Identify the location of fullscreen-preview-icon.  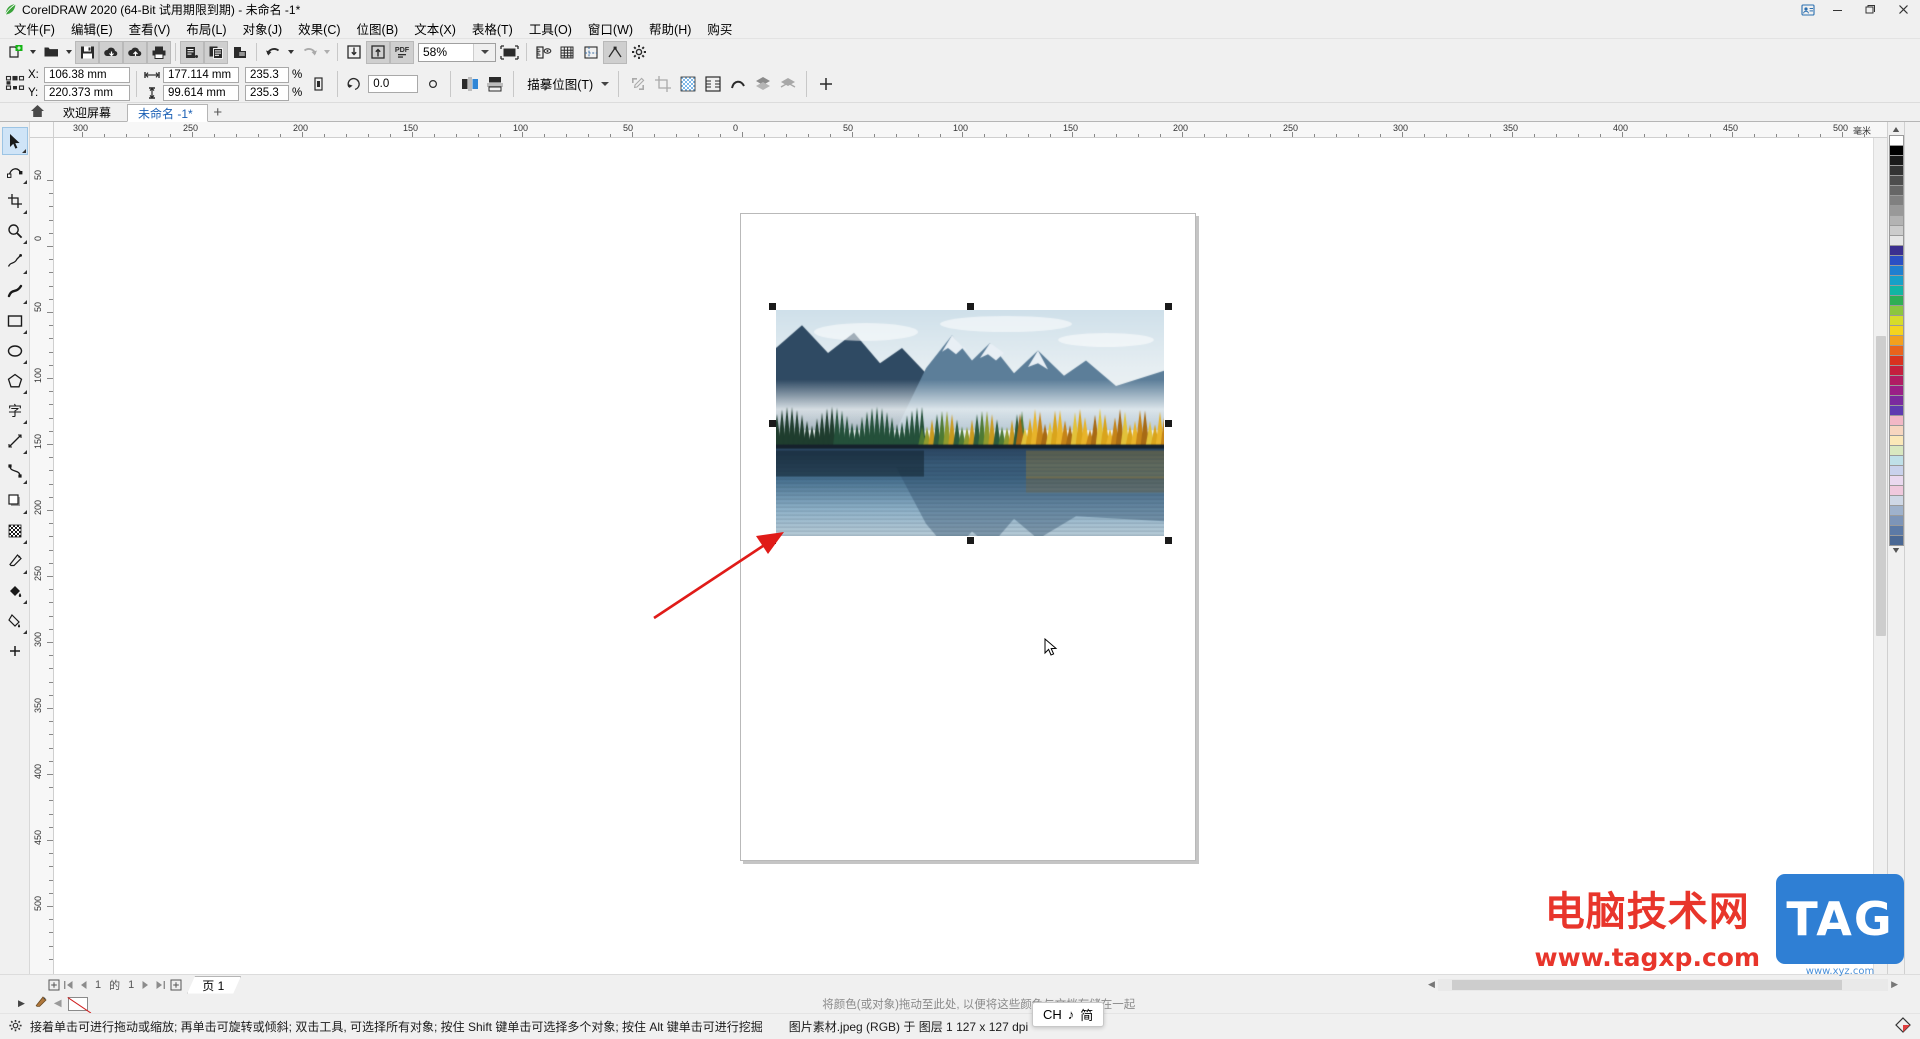
(509, 52).